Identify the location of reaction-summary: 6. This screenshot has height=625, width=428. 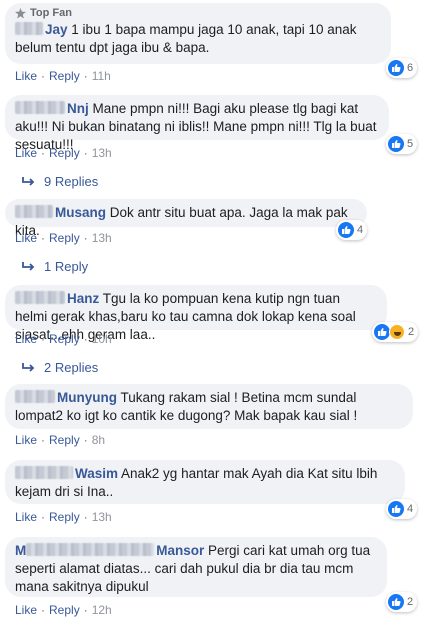
(402, 68).